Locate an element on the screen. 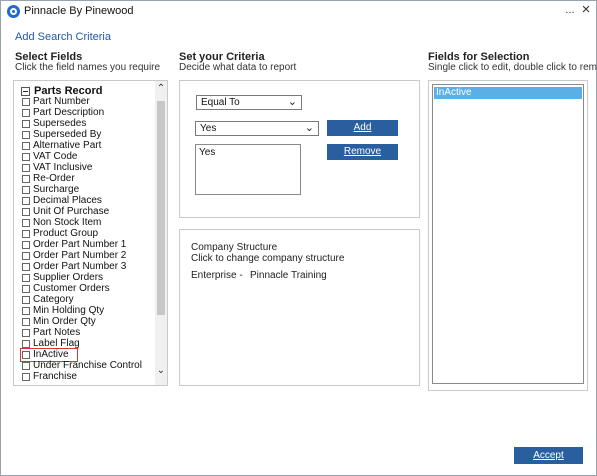  field-item: VAT Inclusive is located at coordinates (91, 167).